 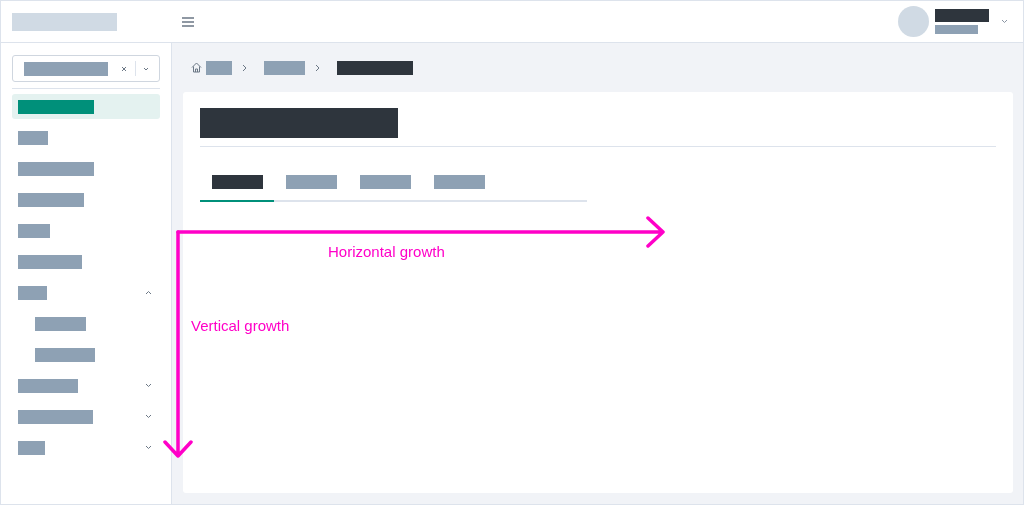 I want to click on annotation-label: Vertical growth, so click(x=240, y=326).